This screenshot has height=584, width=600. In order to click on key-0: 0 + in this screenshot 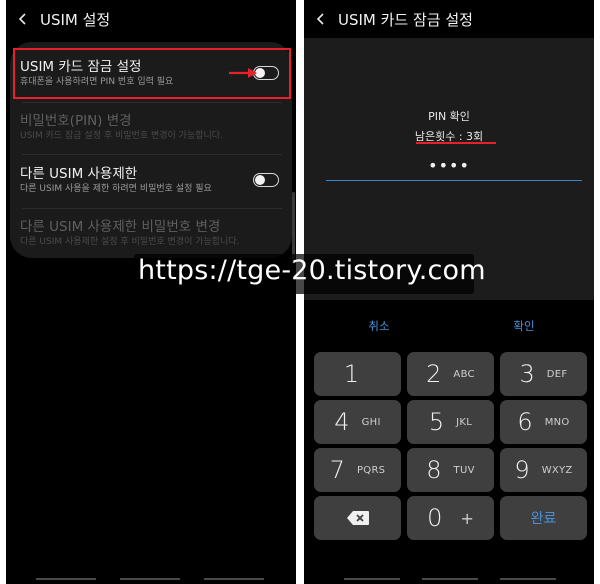, I will do `click(450, 518)`.